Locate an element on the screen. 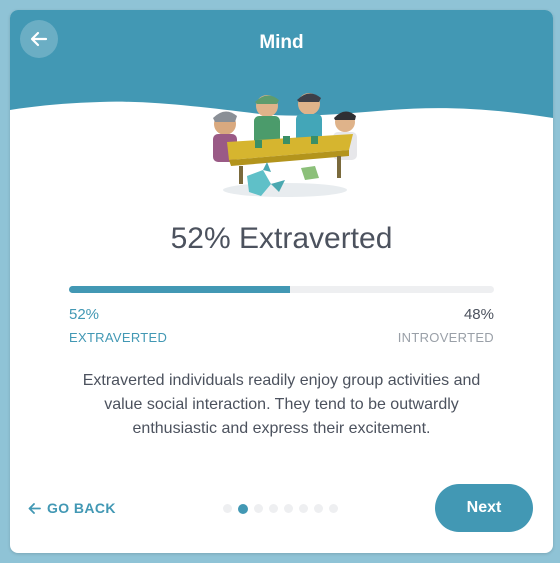 The height and width of the screenshot is (563, 560). introverted-percent: 48% is located at coordinates (478, 314).